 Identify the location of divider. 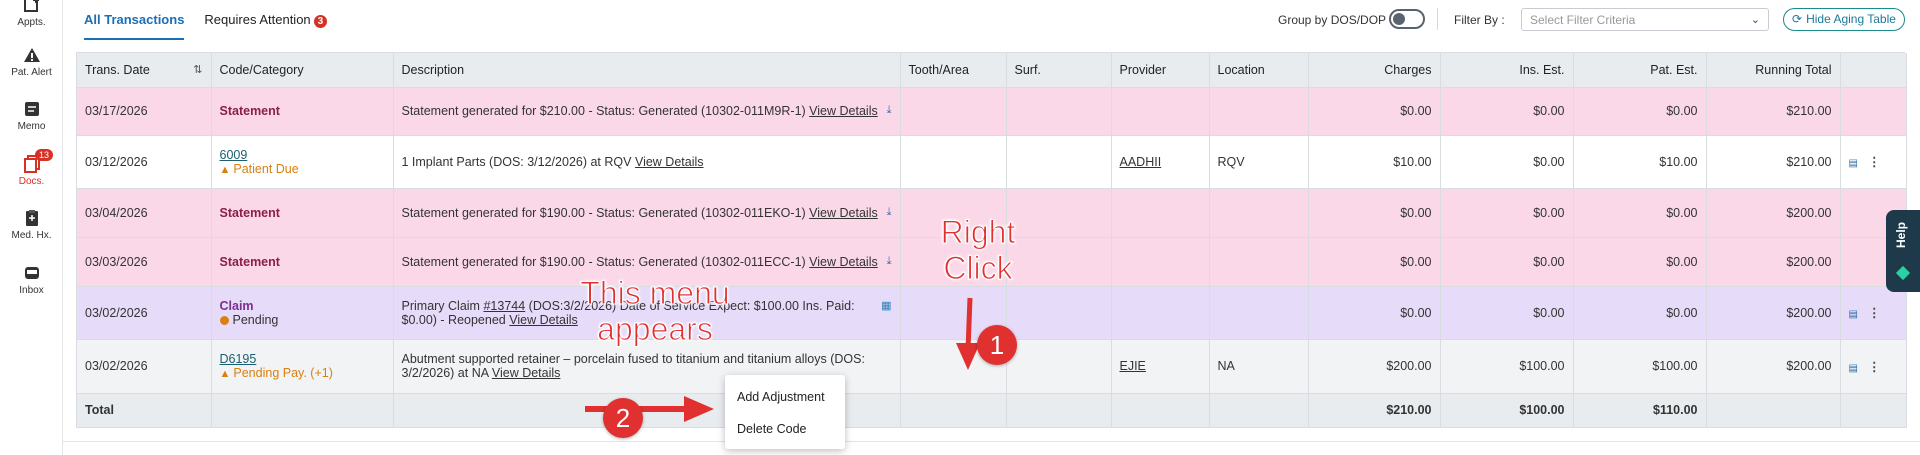
(1437, 19).